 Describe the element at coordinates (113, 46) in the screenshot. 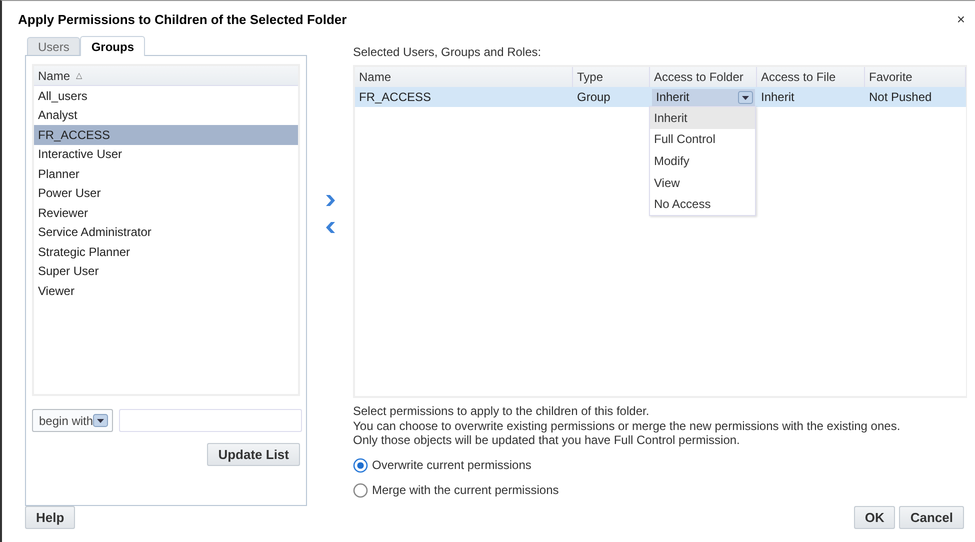

I see `tab: Groups` at that location.